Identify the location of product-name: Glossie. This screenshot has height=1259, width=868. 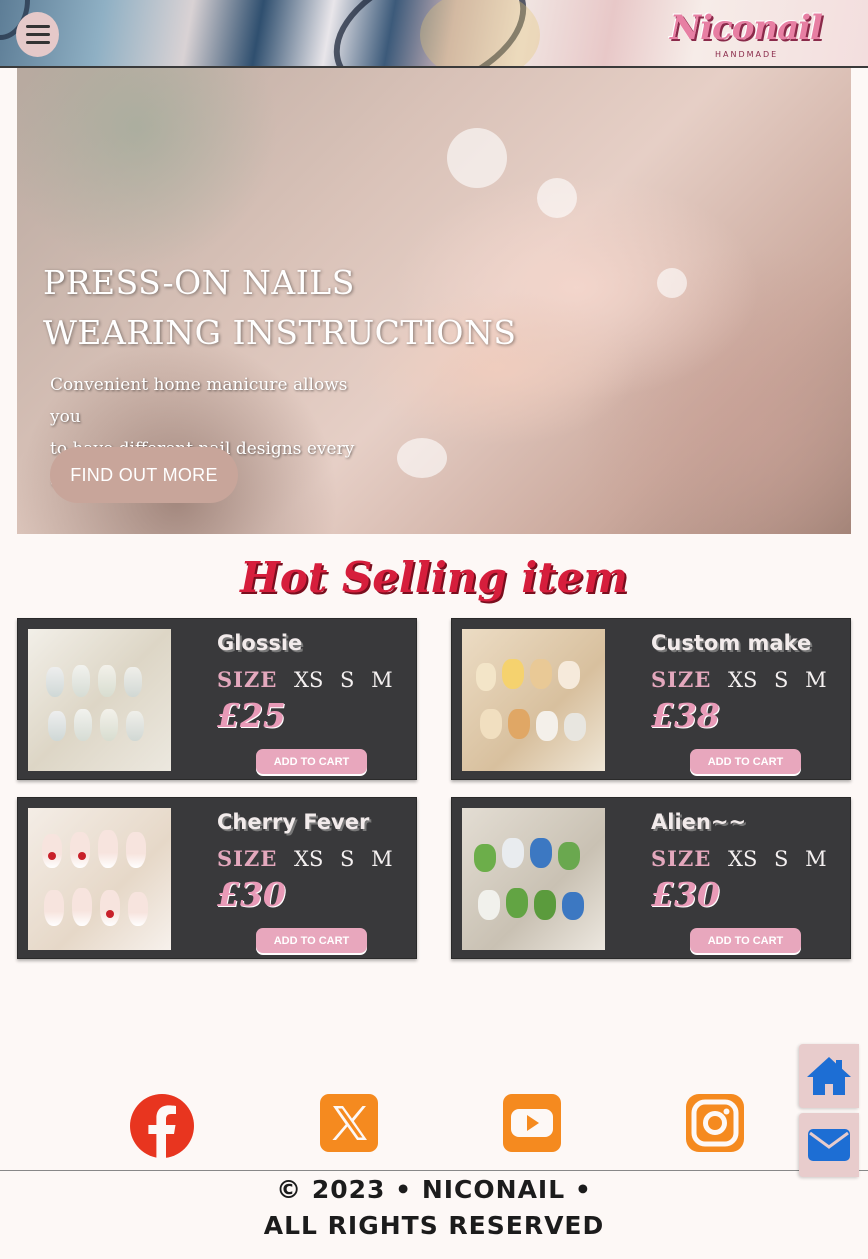
(259, 643).